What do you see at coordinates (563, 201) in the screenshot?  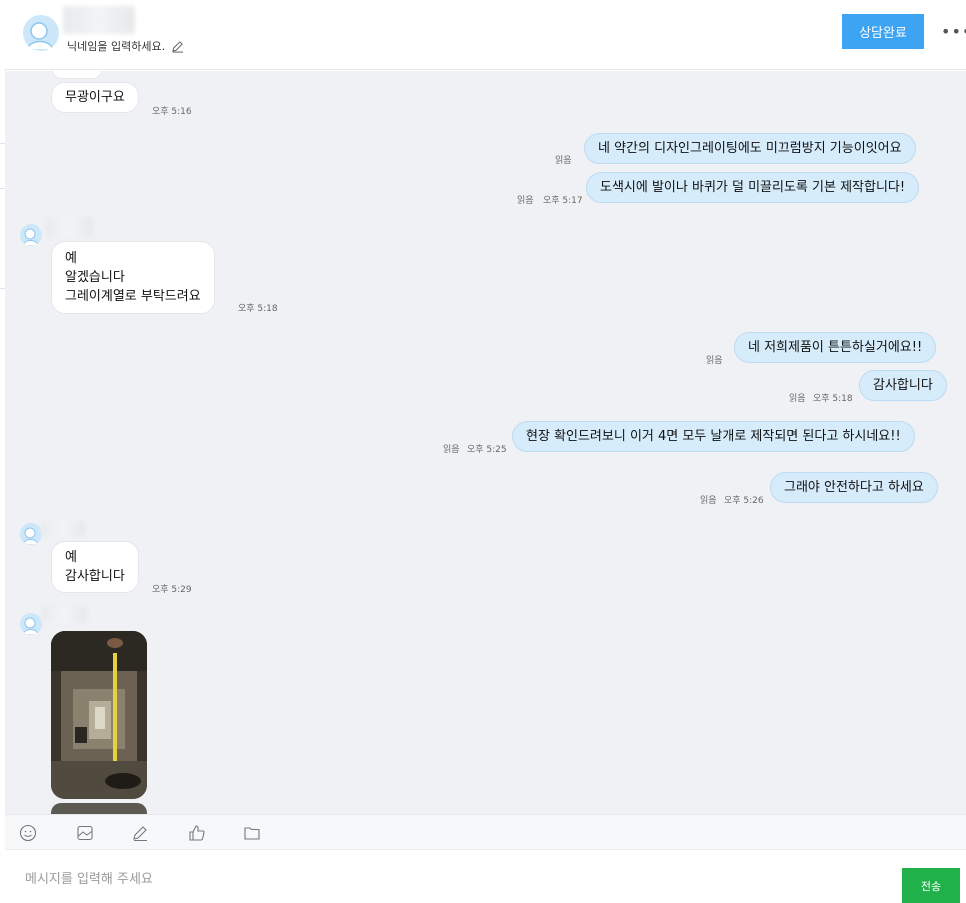 I see `message-time: 오후 5:17` at bounding box center [563, 201].